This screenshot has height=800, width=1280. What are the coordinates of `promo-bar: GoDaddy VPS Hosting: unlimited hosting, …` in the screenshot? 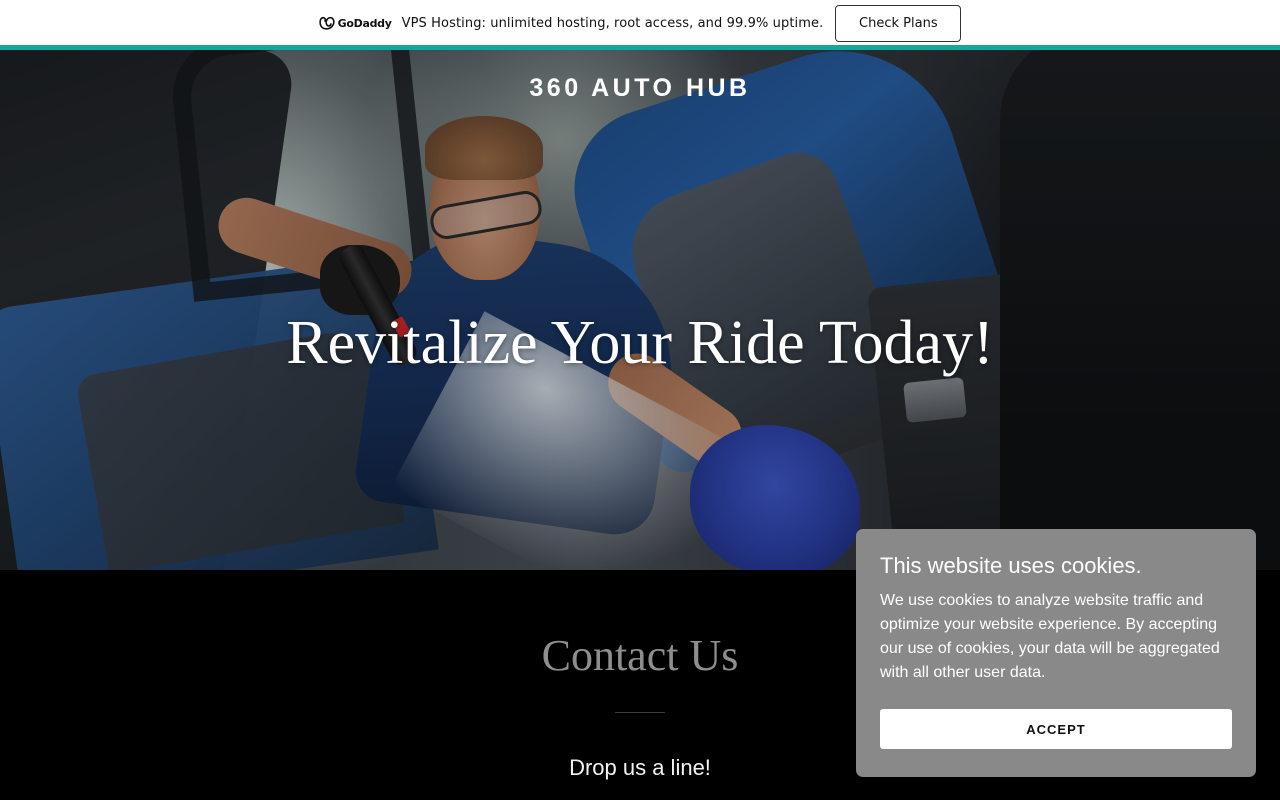 It's located at (640, 23).